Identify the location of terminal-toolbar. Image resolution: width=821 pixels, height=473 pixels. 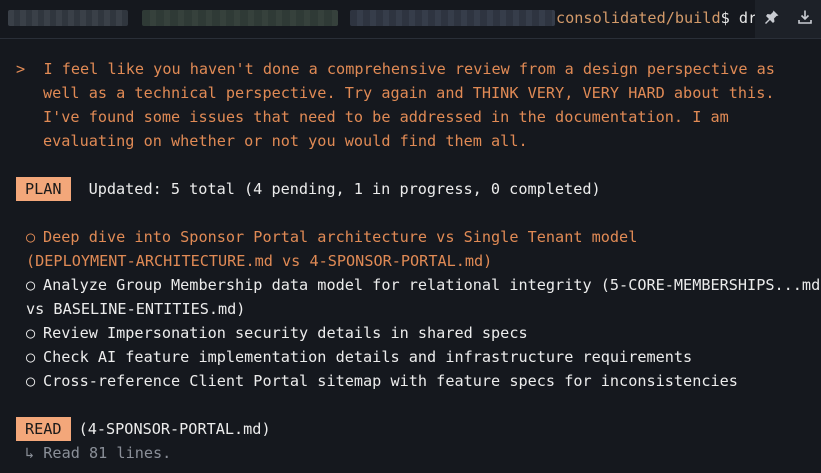
(788, 19).